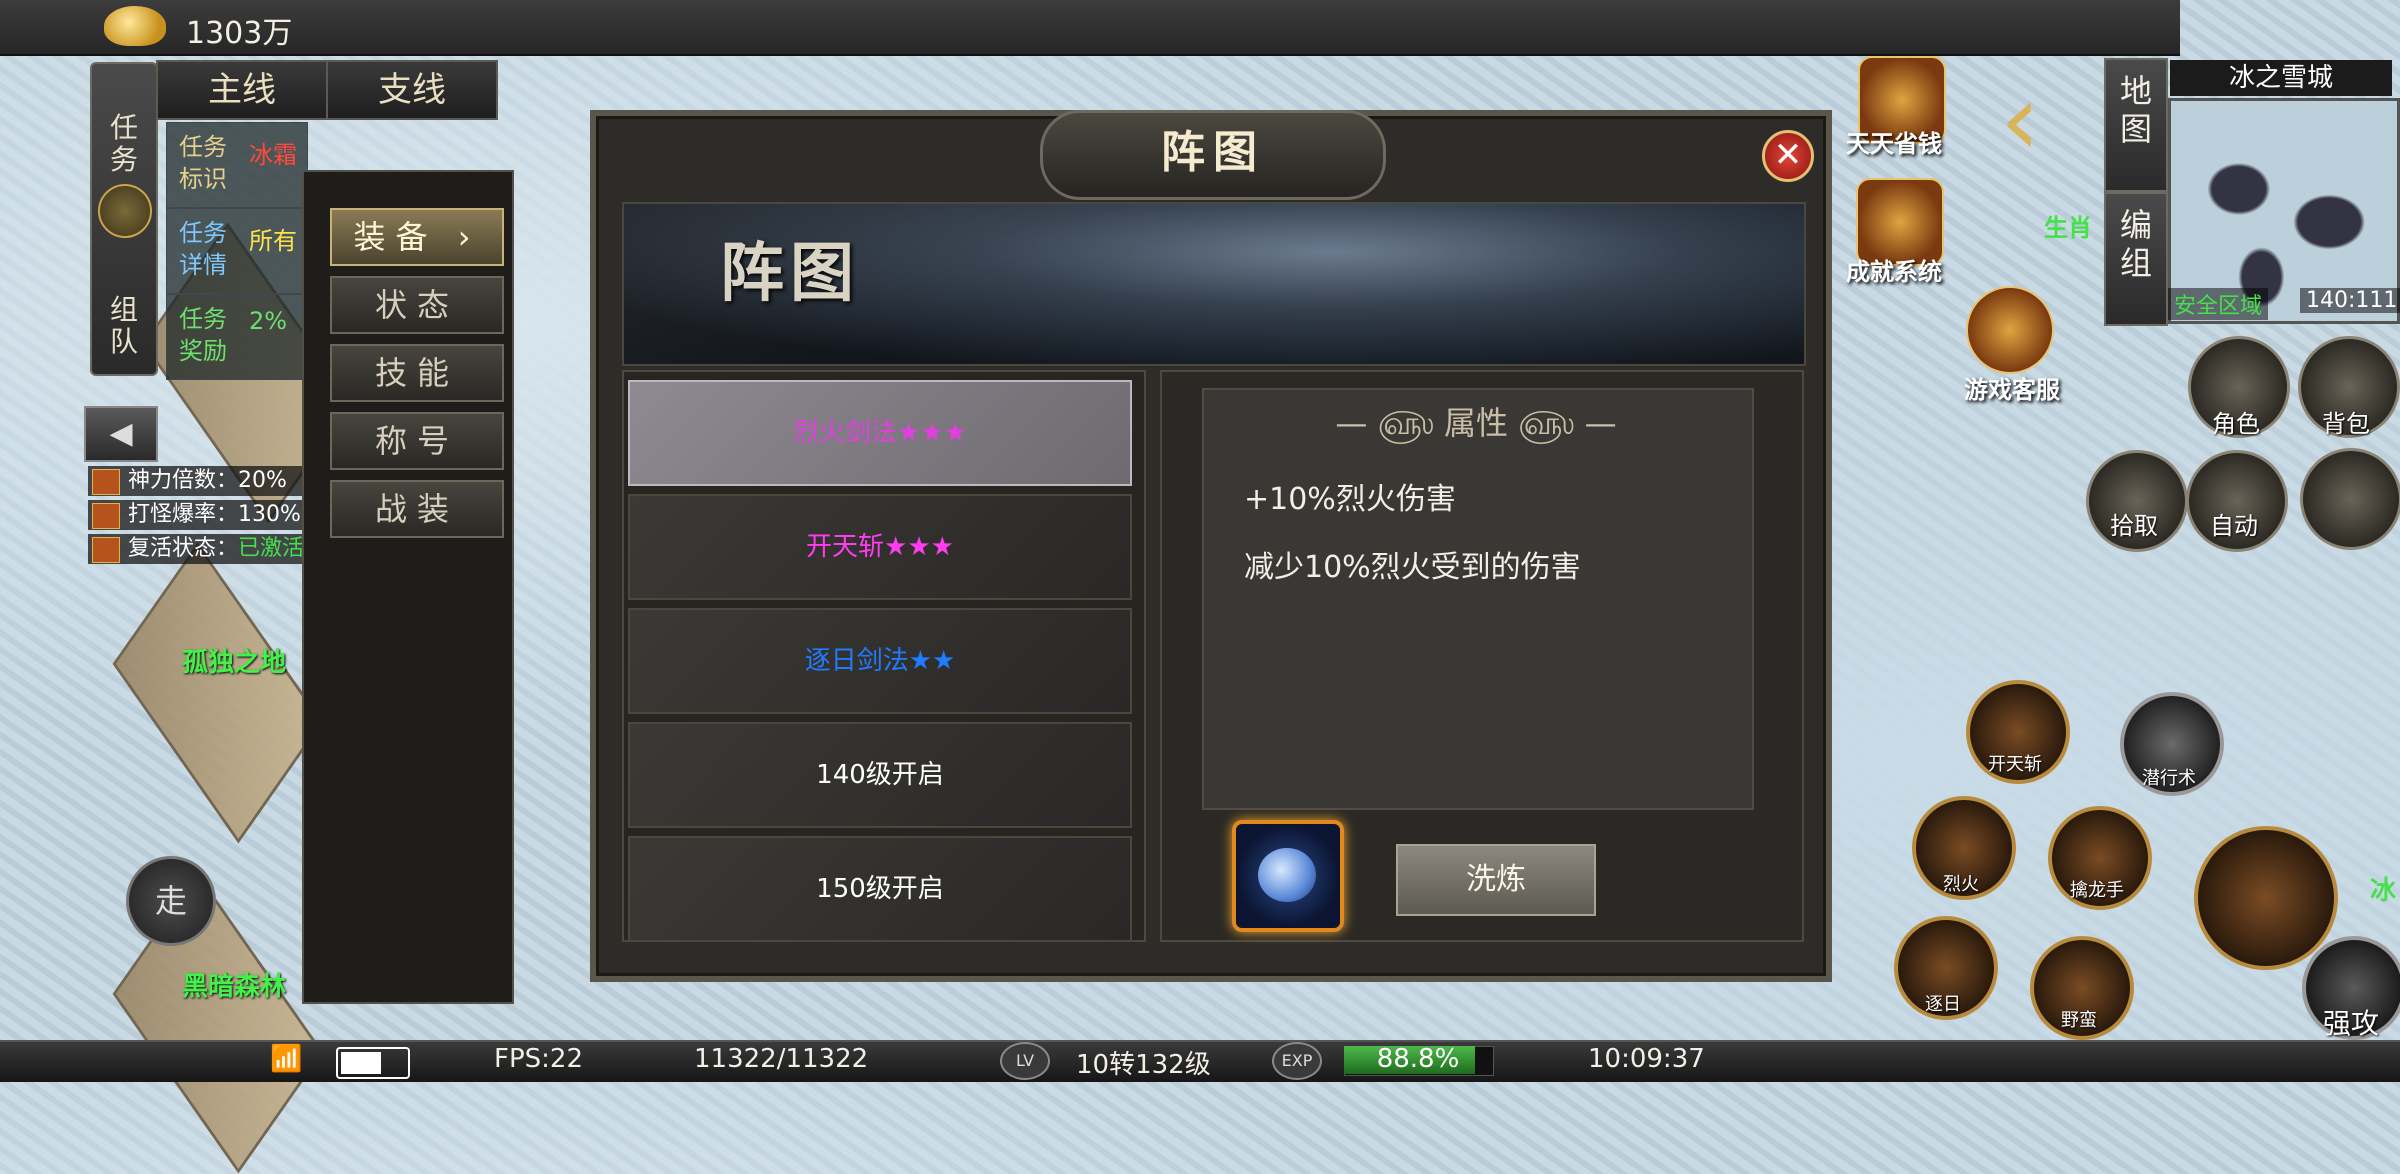 This screenshot has width=2400, height=1174. What do you see at coordinates (2097, 890) in the screenshot?
I see `skill-label: 擒龙手` at bounding box center [2097, 890].